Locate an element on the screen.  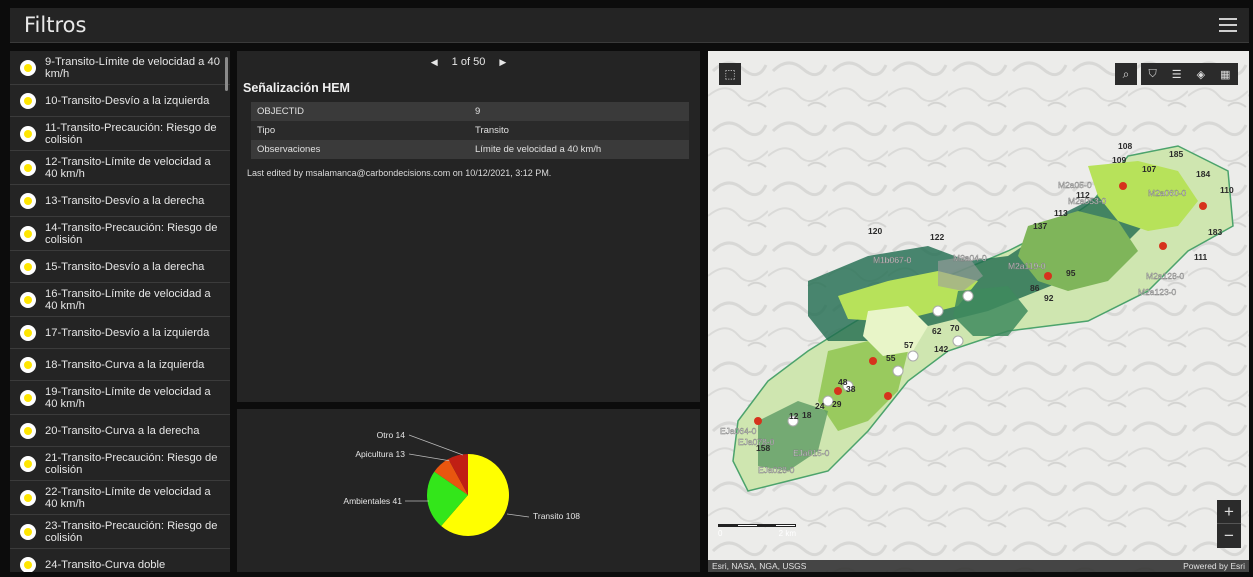
app-header: Filtros is located at coordinates (629, 25).